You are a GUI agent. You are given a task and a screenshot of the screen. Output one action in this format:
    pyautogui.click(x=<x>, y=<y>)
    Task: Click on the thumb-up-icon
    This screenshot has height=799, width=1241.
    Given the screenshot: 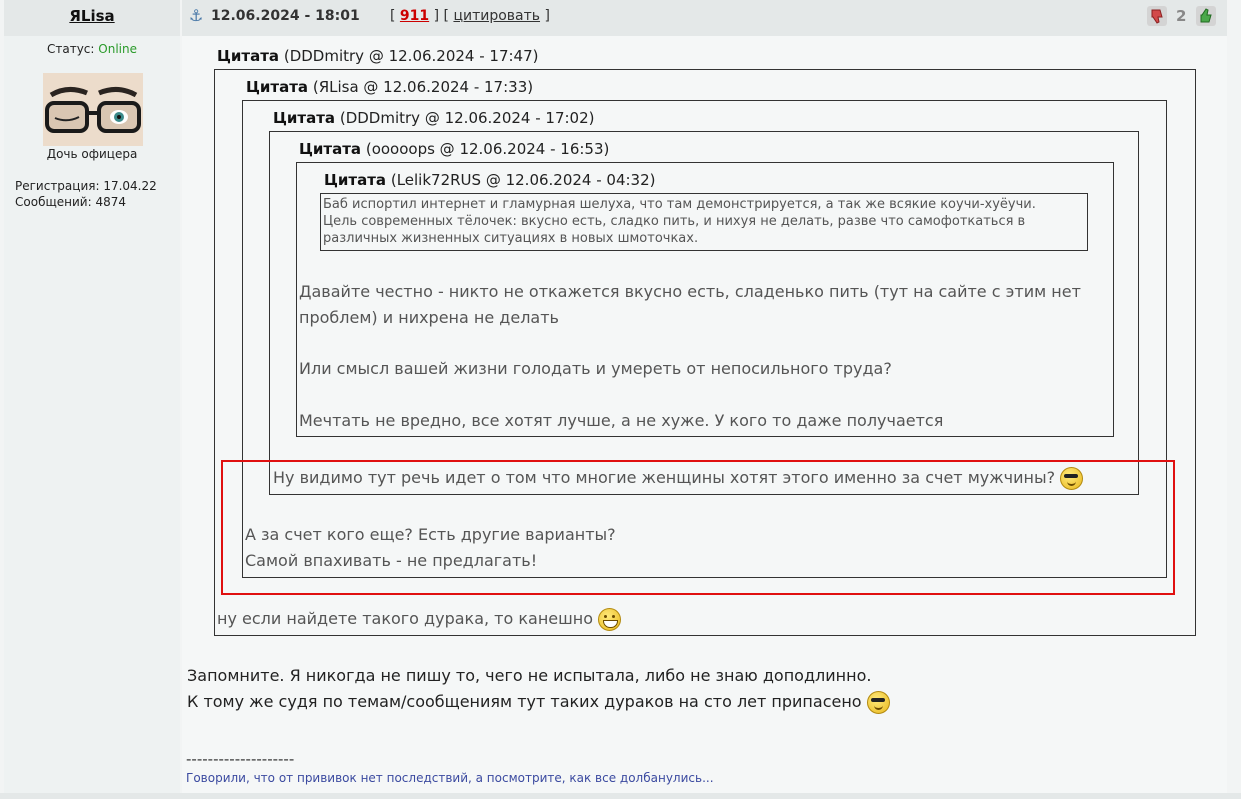 What is the action you would take?
    pyautogui.click(x=1206, y=15)
    